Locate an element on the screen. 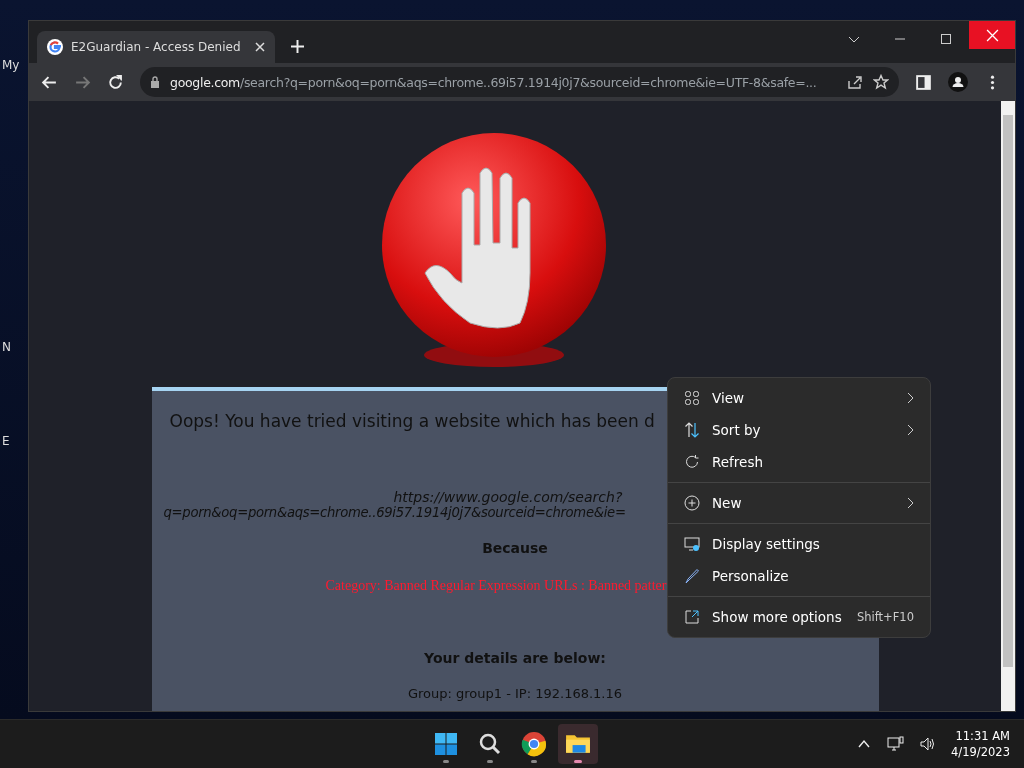 Image resolution: width=1024 pixels, height=768 pixels. because-label: Because is located at coordinates (515, 548).